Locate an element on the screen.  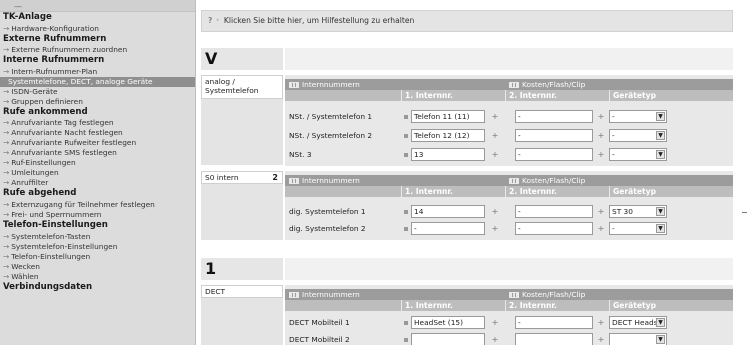
collapse-icon: — is located at coordinates (18, 6).